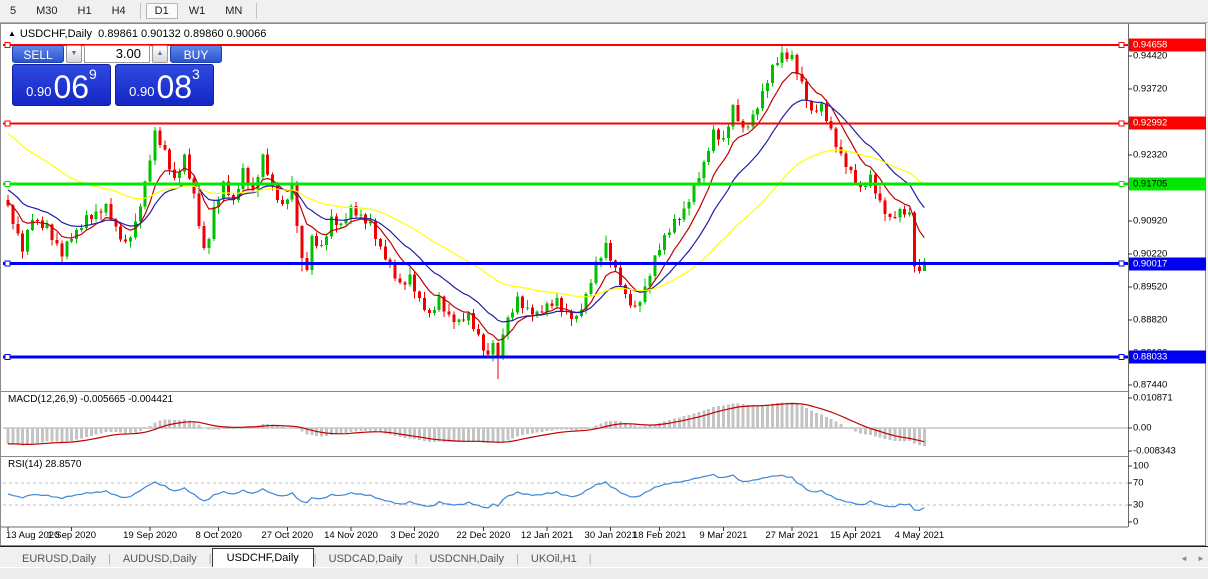  I want to click on price-level-tag: 0.90017, so click(1167, 264).